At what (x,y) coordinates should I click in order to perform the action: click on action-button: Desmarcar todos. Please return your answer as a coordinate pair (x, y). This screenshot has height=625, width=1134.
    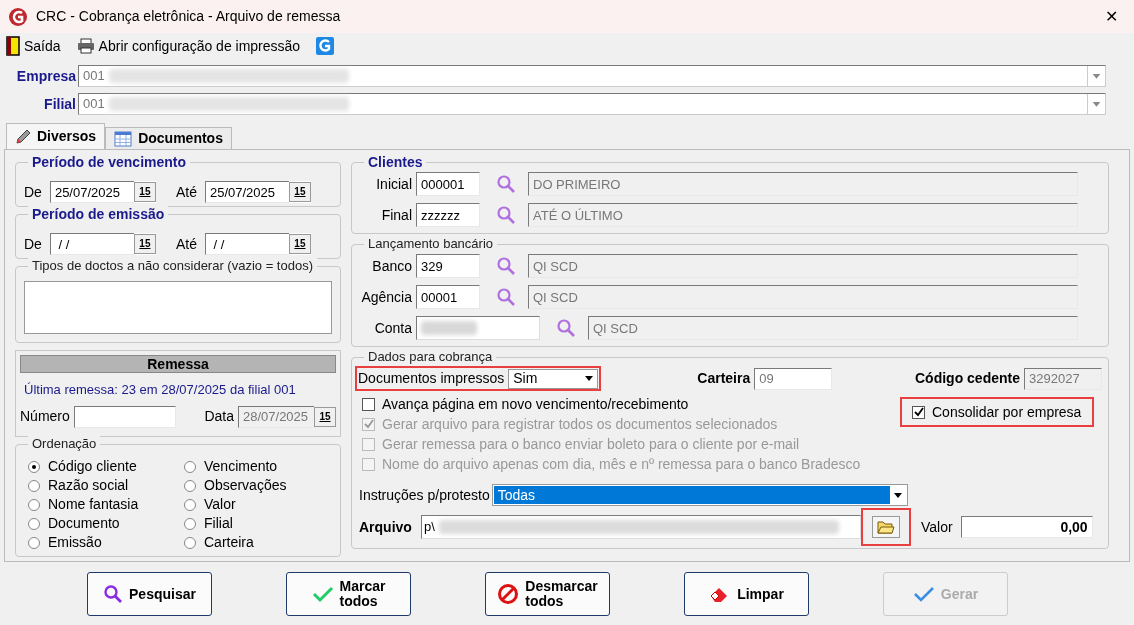
    Looking at the image, I should click on (547, 594).